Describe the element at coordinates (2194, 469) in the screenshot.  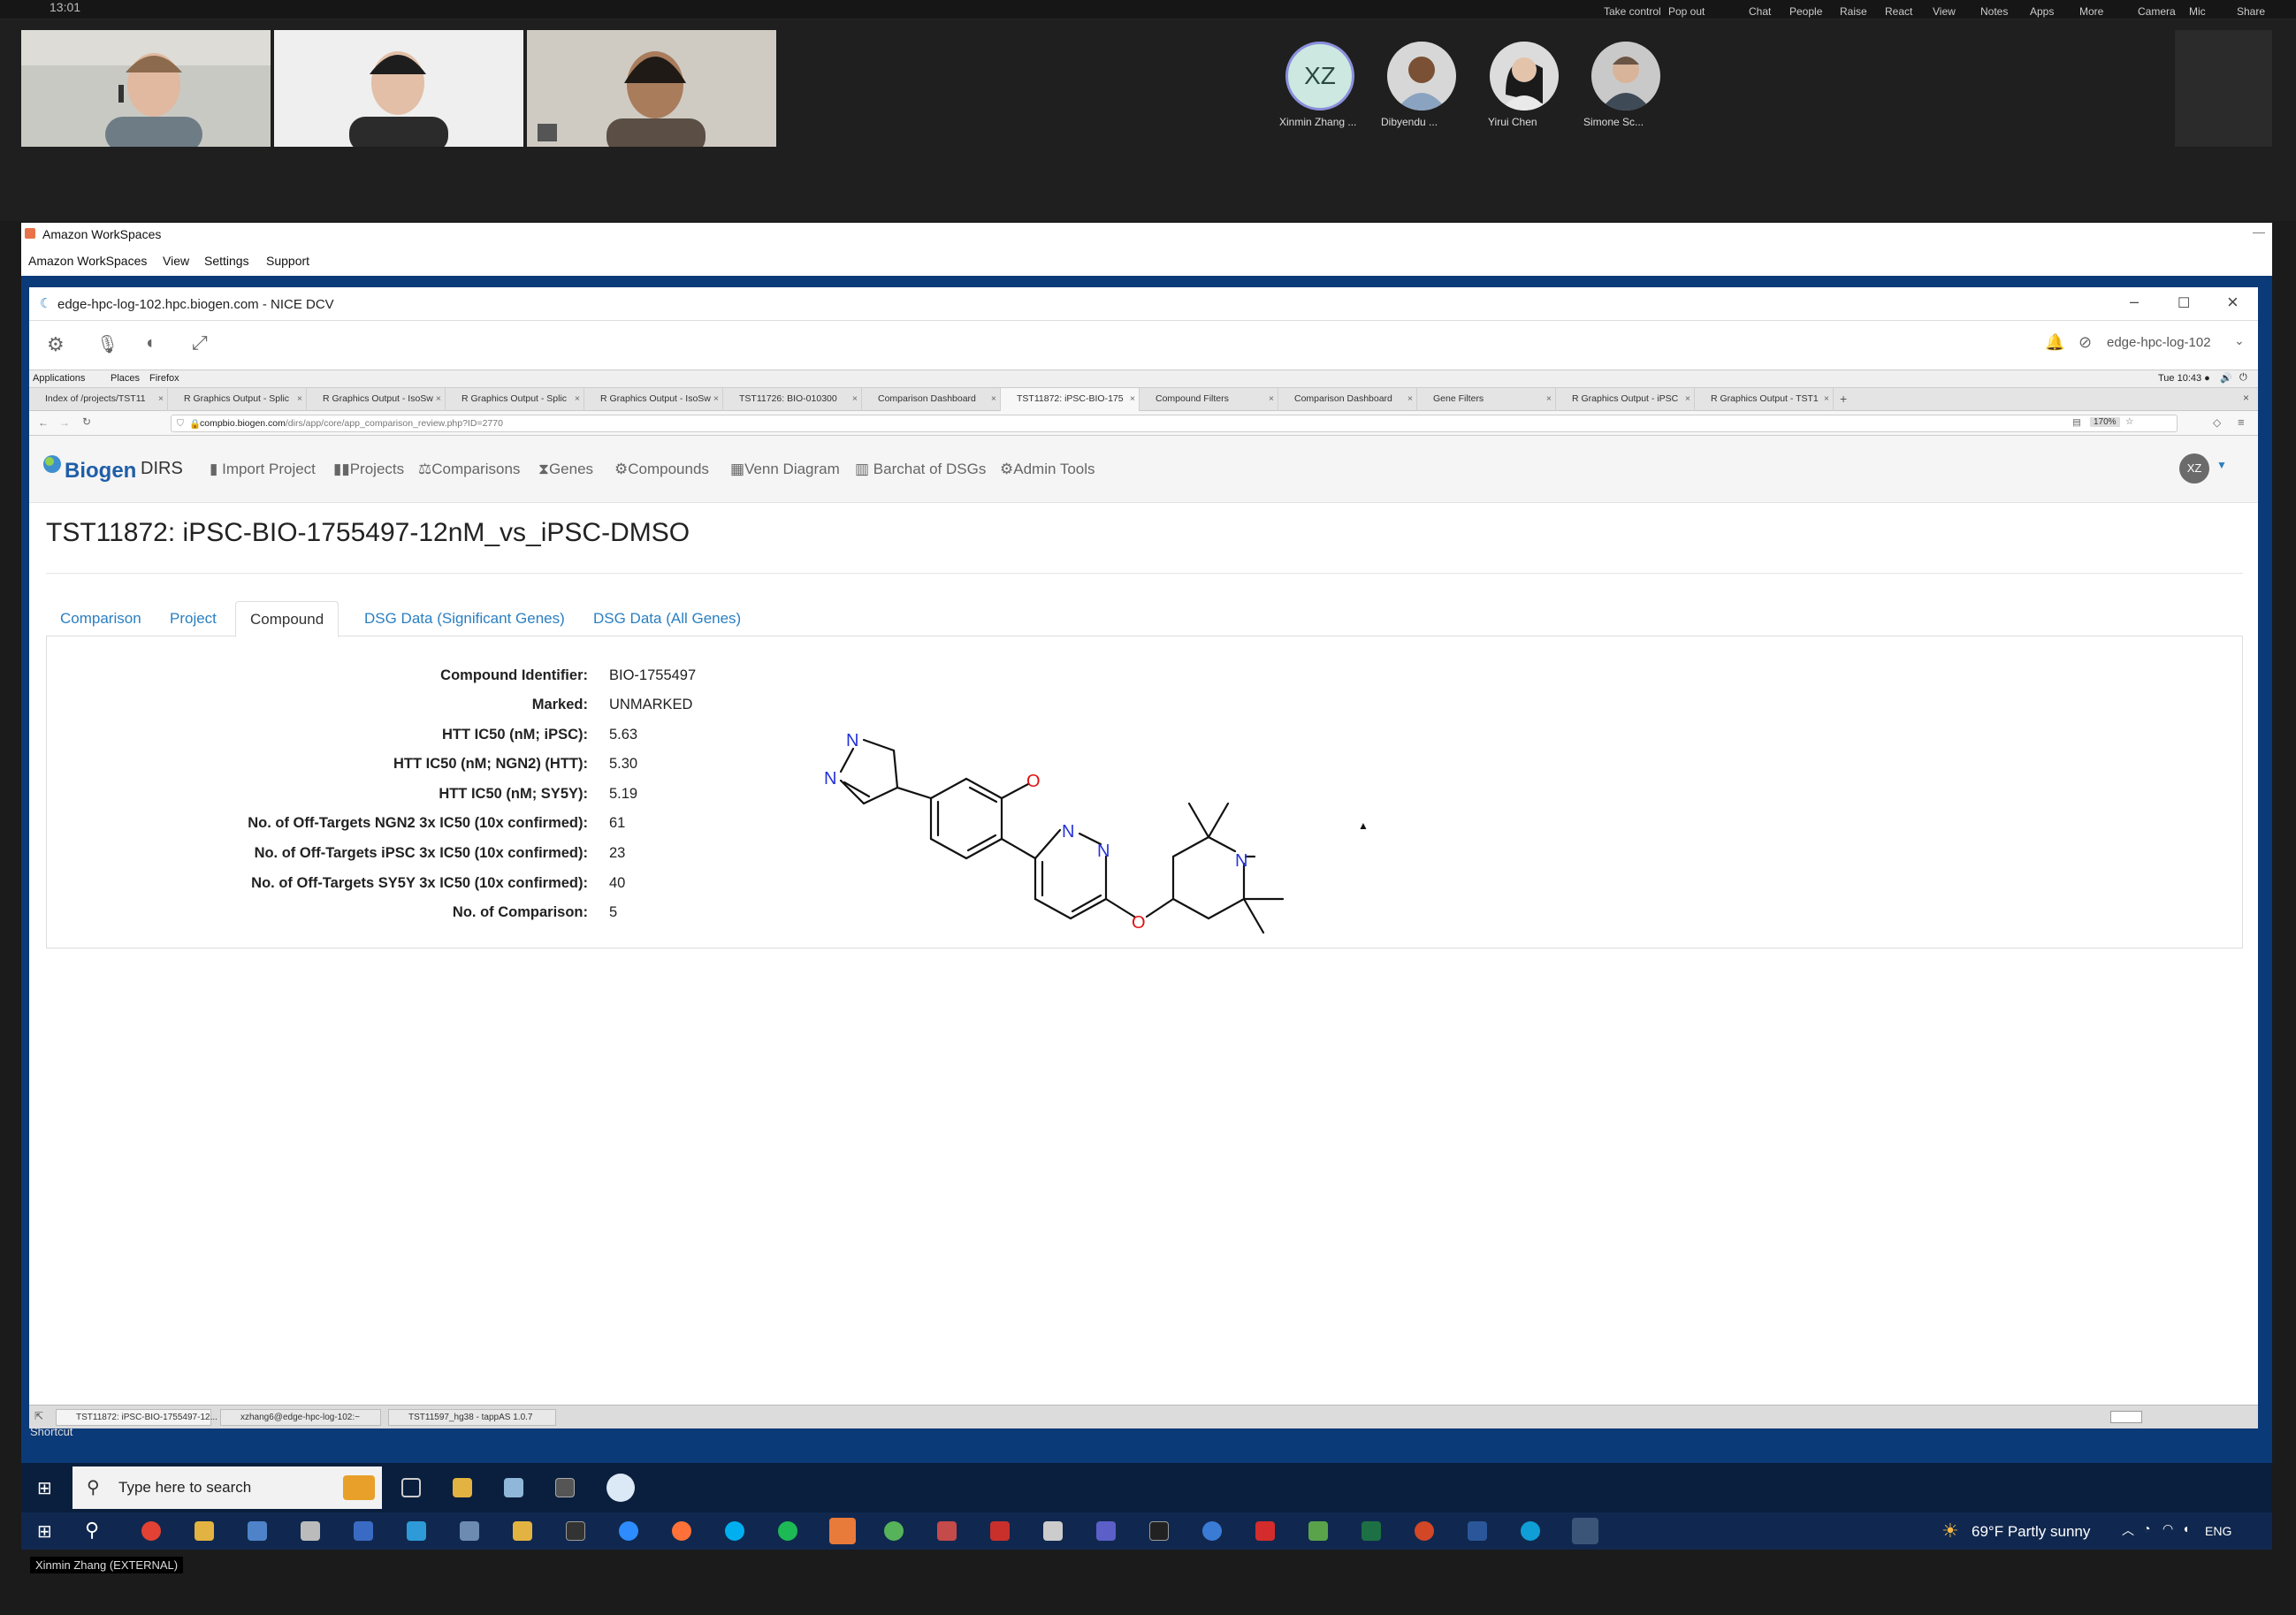
I see `user-avatar: XZ` at that location.